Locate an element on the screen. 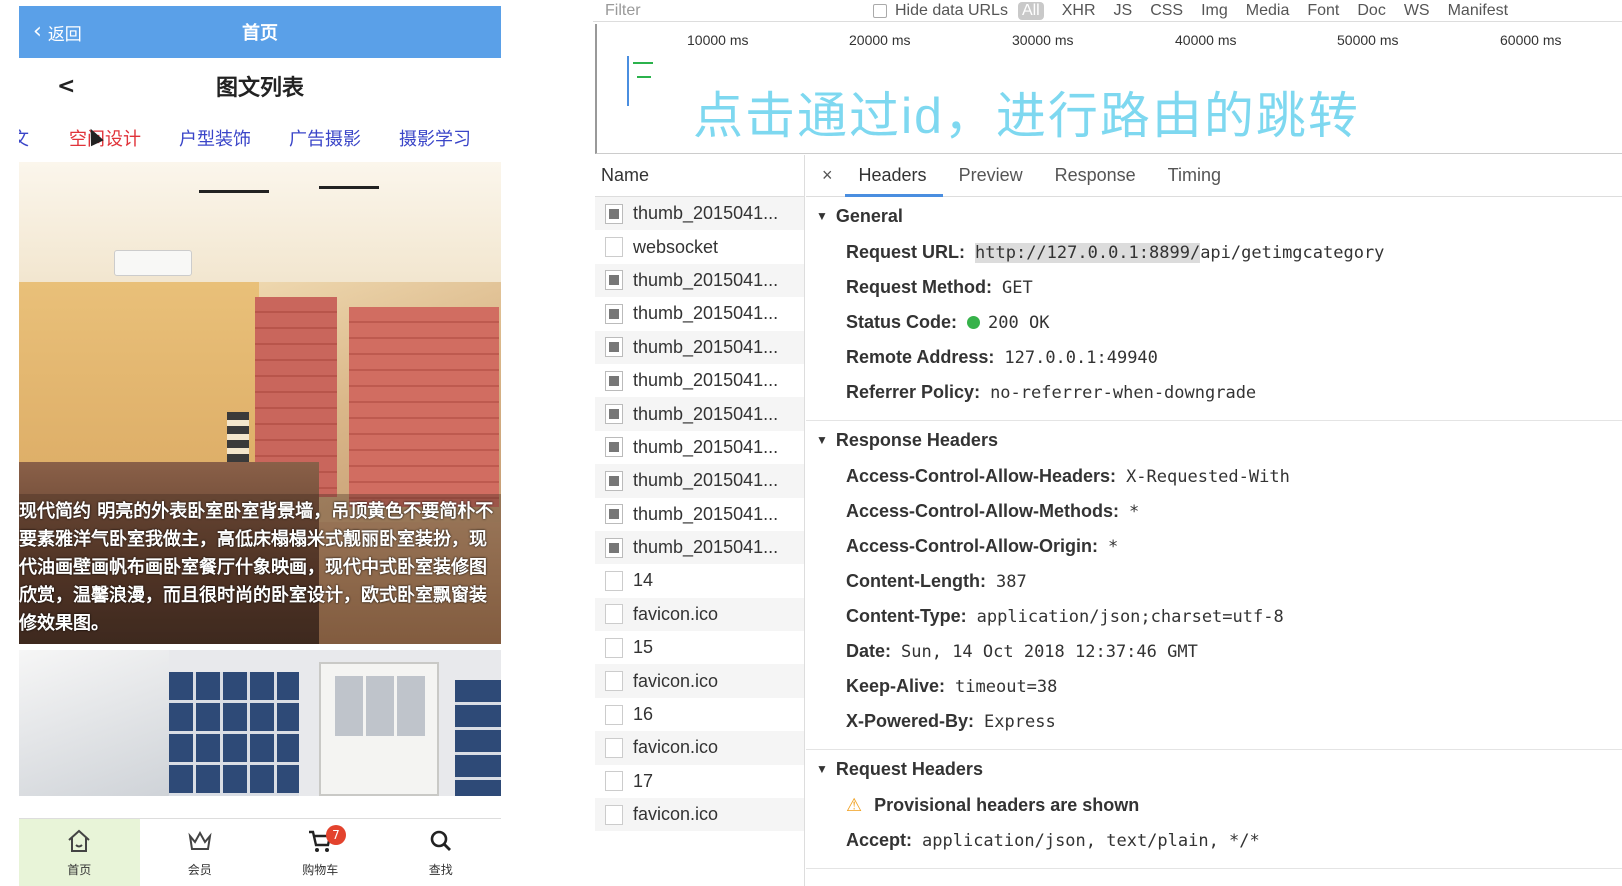 Image resolution: width=1622 pixels, height=886 pixels. ceiling-fan is located at coordinates (234, 191).